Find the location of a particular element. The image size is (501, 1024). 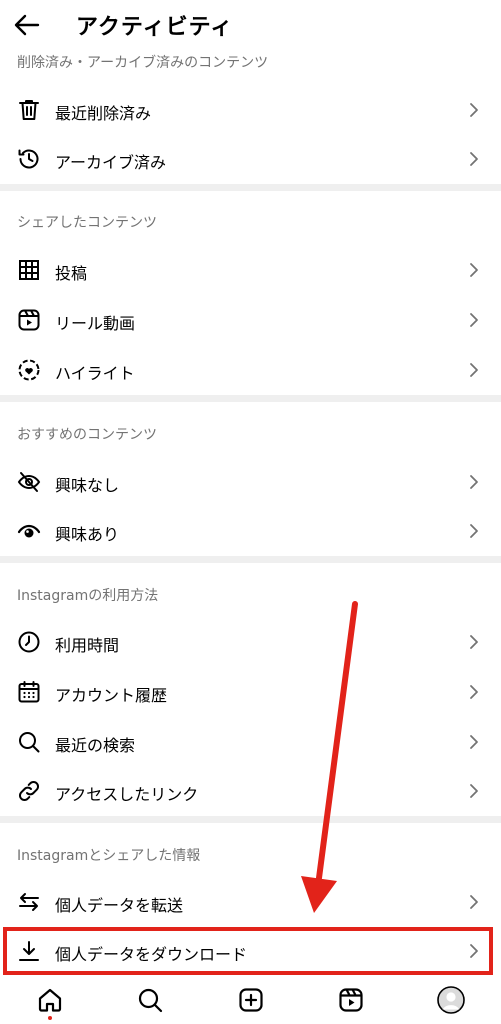

menu-item-label: 最近削除済み is located at coordinates (103, 113).